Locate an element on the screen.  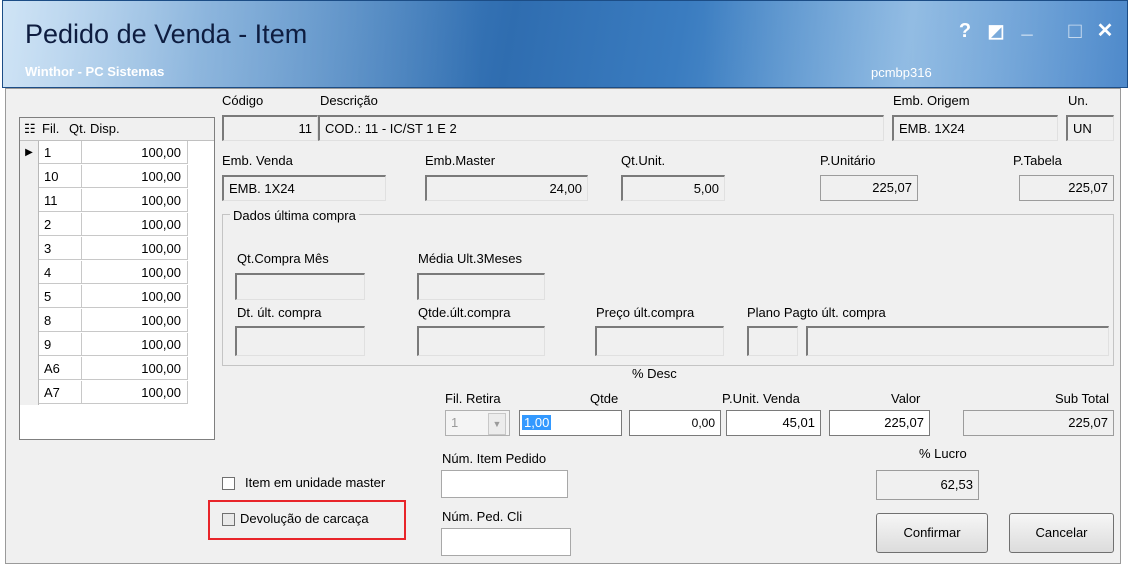
p-tabela-field: 225,07 is located at coordinates (1066, 188).